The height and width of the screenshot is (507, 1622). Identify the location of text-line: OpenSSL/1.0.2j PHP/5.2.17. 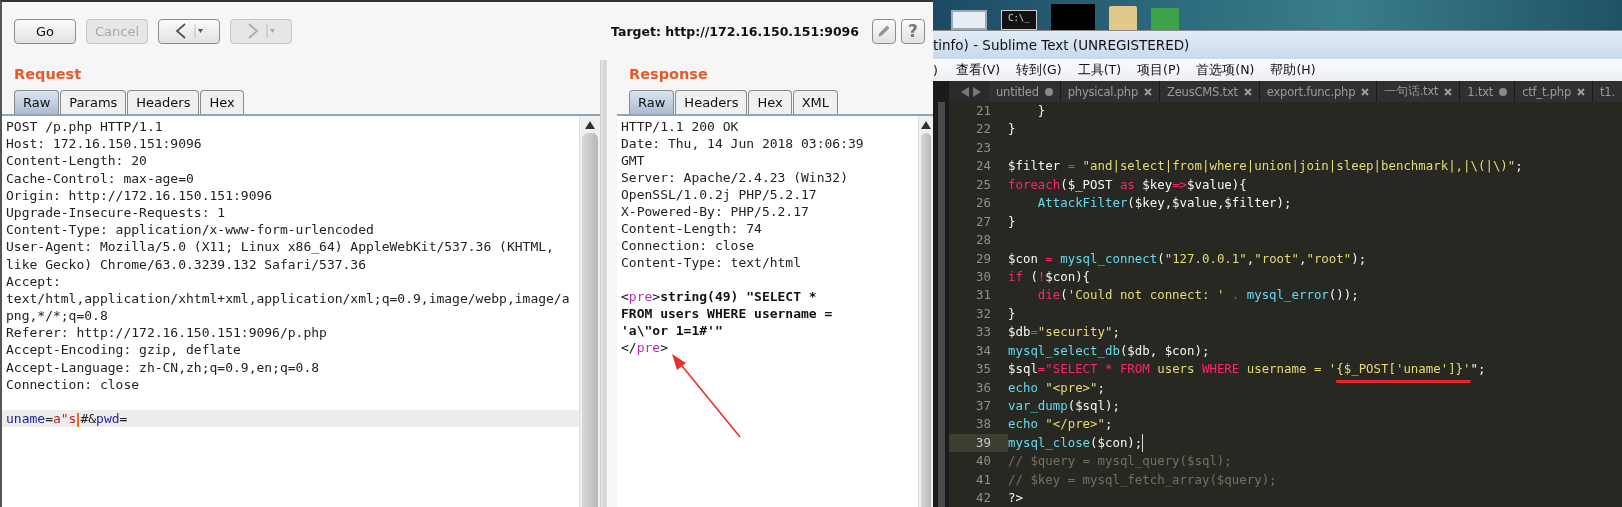
(719, 194).